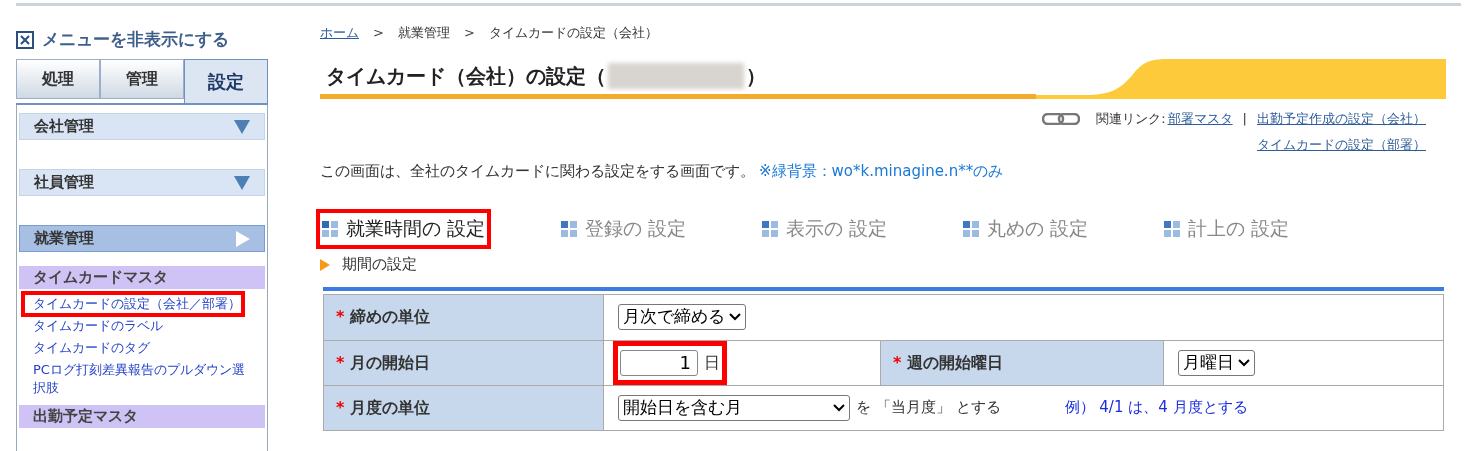 The width and height of the screenshot is (1471, 451). Describe the element at coordinates (825, 228) in the screenshot. I see `section-tab: 表示の 設定` at that location.